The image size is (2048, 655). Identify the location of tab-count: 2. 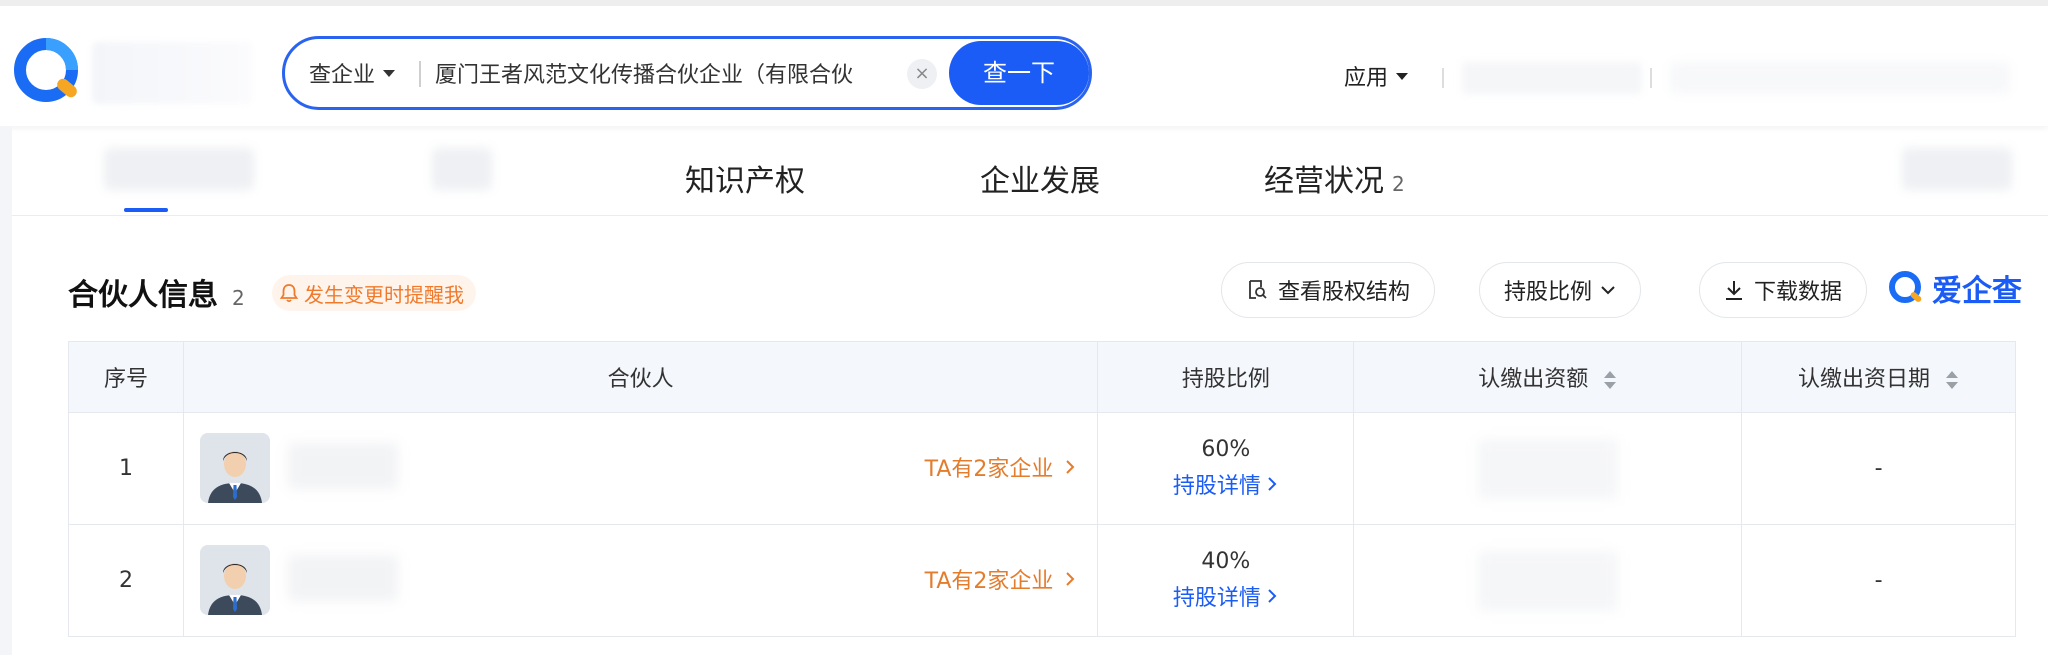
(1398, 184).